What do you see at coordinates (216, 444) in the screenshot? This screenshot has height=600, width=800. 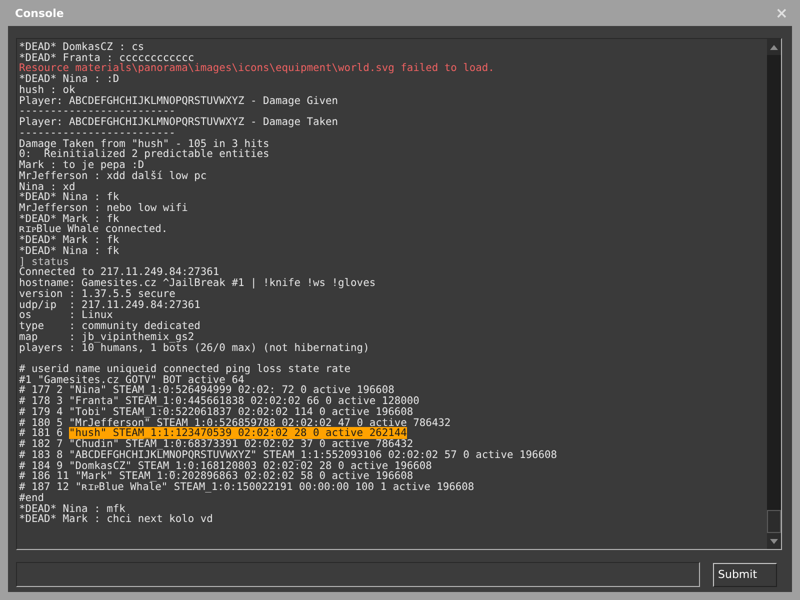 I see `console-line: # 182 7 "Chudin" STEAM_1:0:68373391 02:02:02 37 0 active 786432` at bounding box center [216, 444].